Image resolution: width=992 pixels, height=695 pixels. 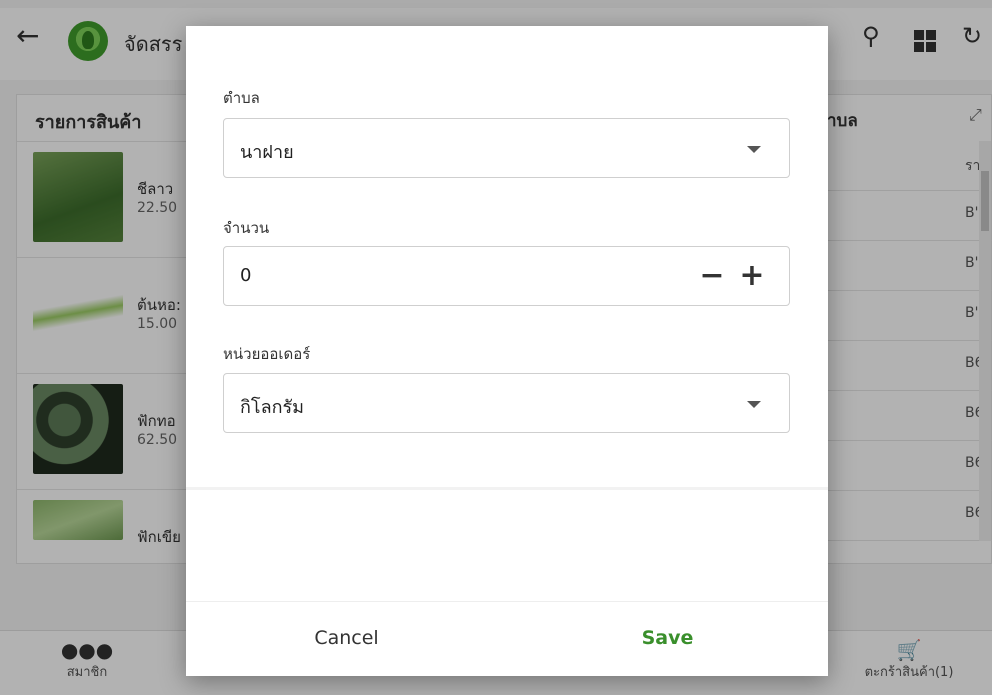 I want to click on unit-label: หน่วยออเดอร์, so click(x=267, y=354).